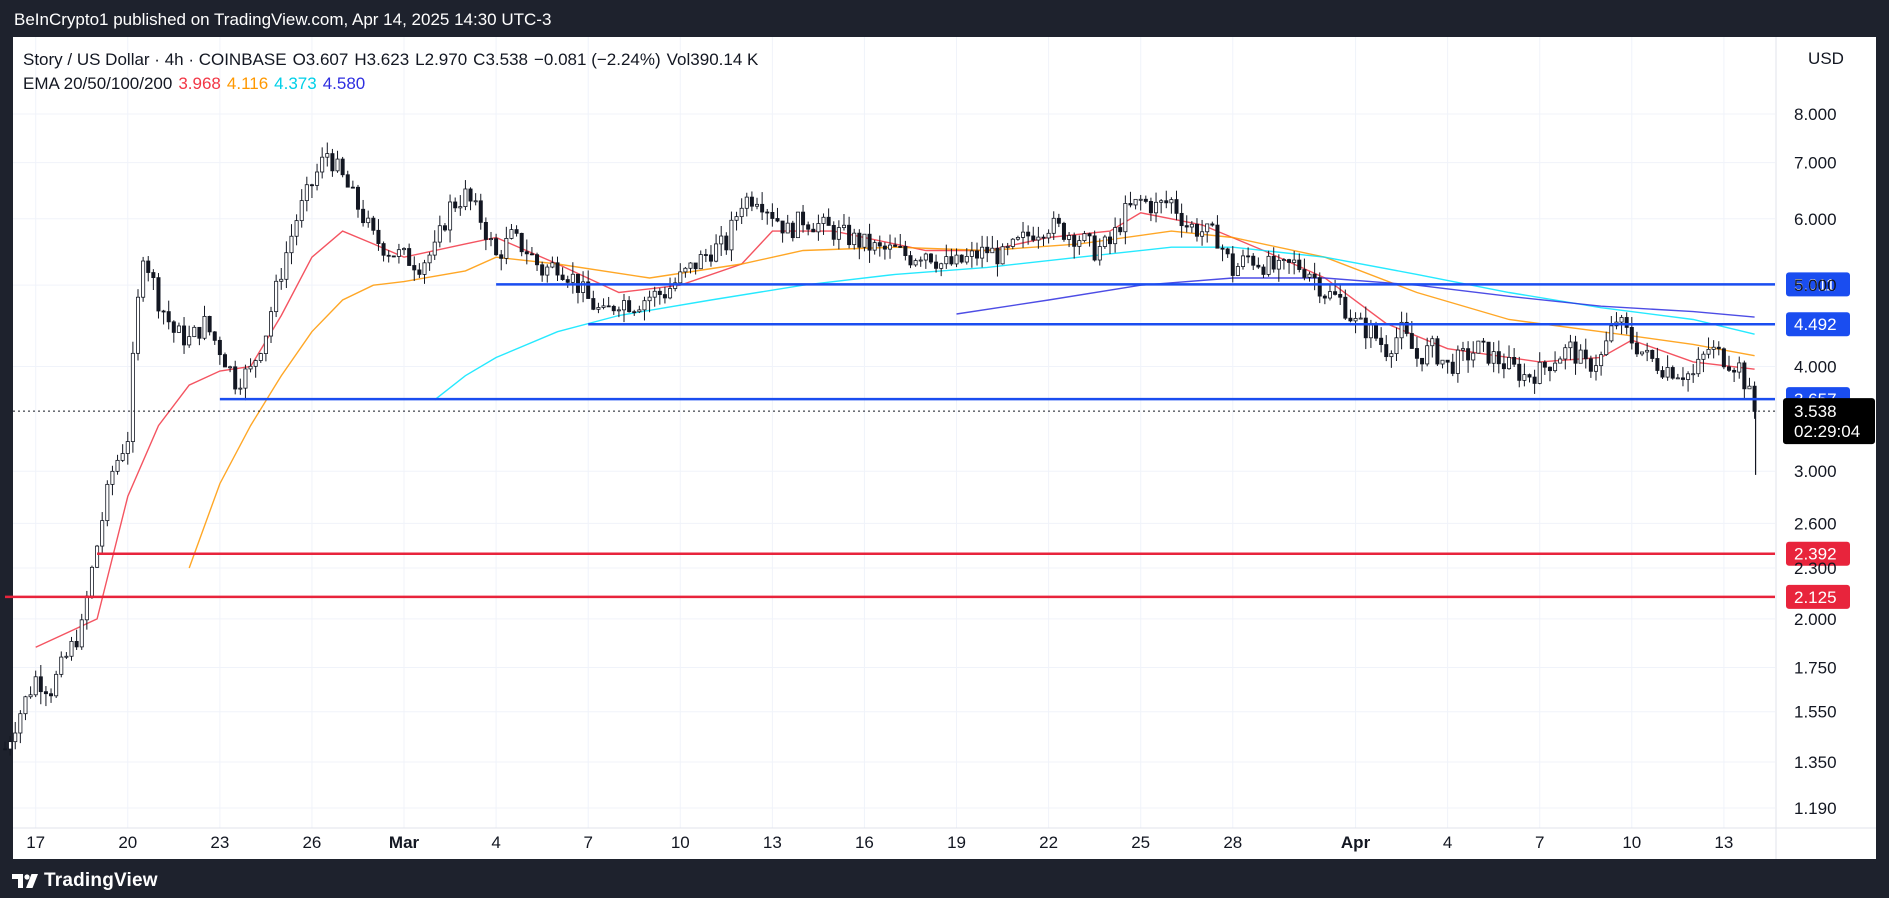 This screenshot has width=1889, height=898. Describe the element at coordinates (956, 842) in the screenshot. I see `x-tick-label: 19` at that location.